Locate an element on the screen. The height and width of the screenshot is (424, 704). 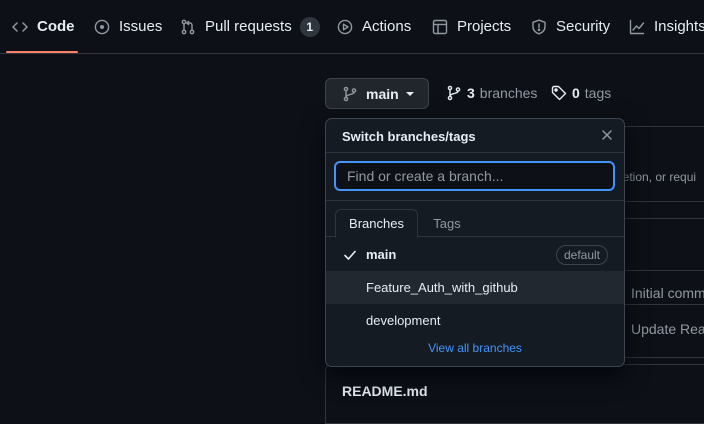
tab-pull-requests: Pull requests 1 is located at coordinates (250, 26).